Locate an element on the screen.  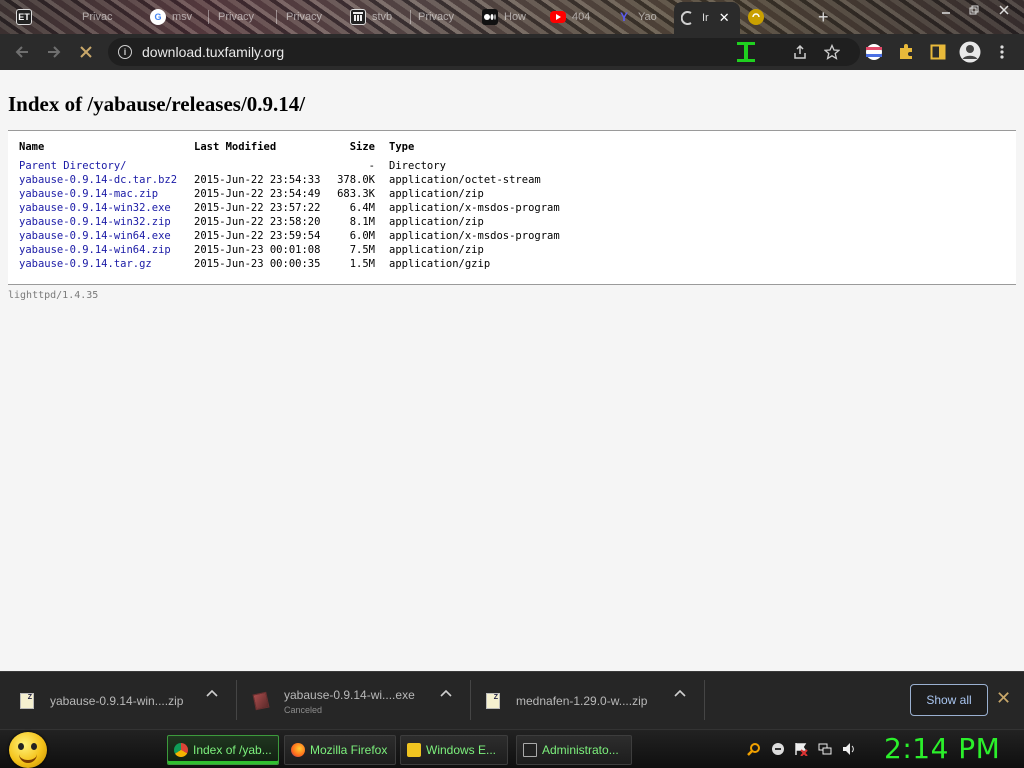
profile-button is located at coordinates (970, 52).